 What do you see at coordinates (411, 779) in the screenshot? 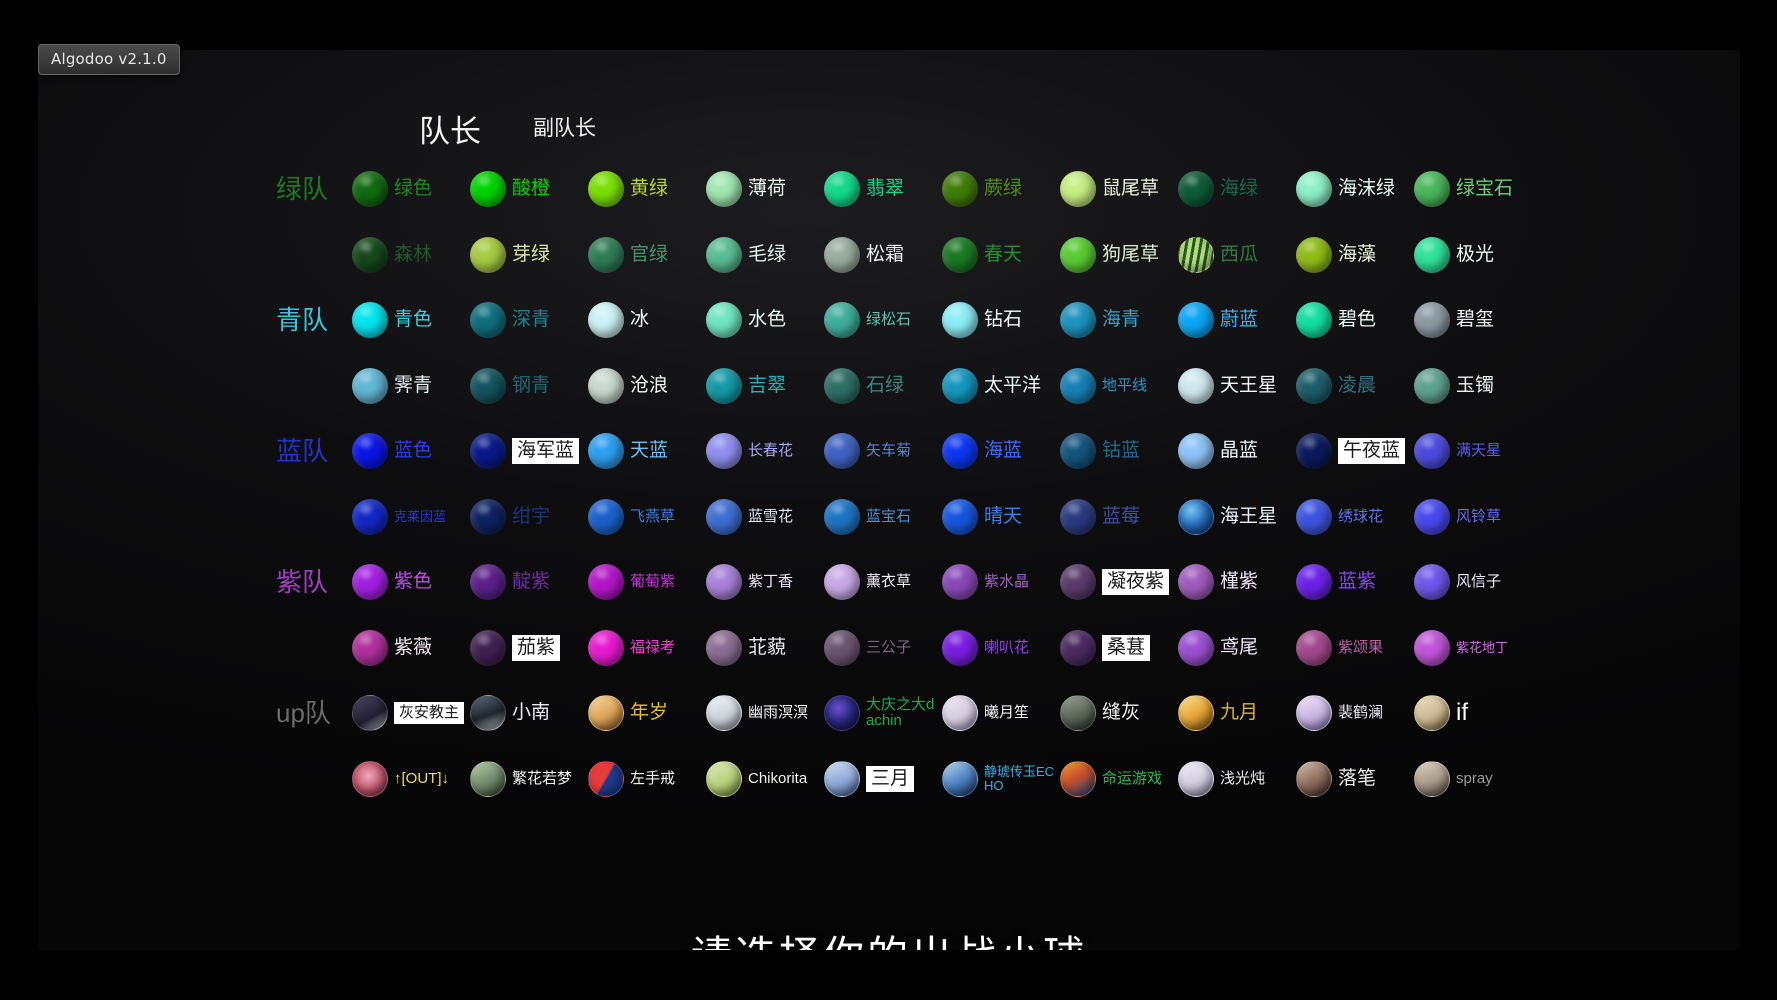
I see `ball-option: ↑[OUT]↓` at bounding box center [411, 779].